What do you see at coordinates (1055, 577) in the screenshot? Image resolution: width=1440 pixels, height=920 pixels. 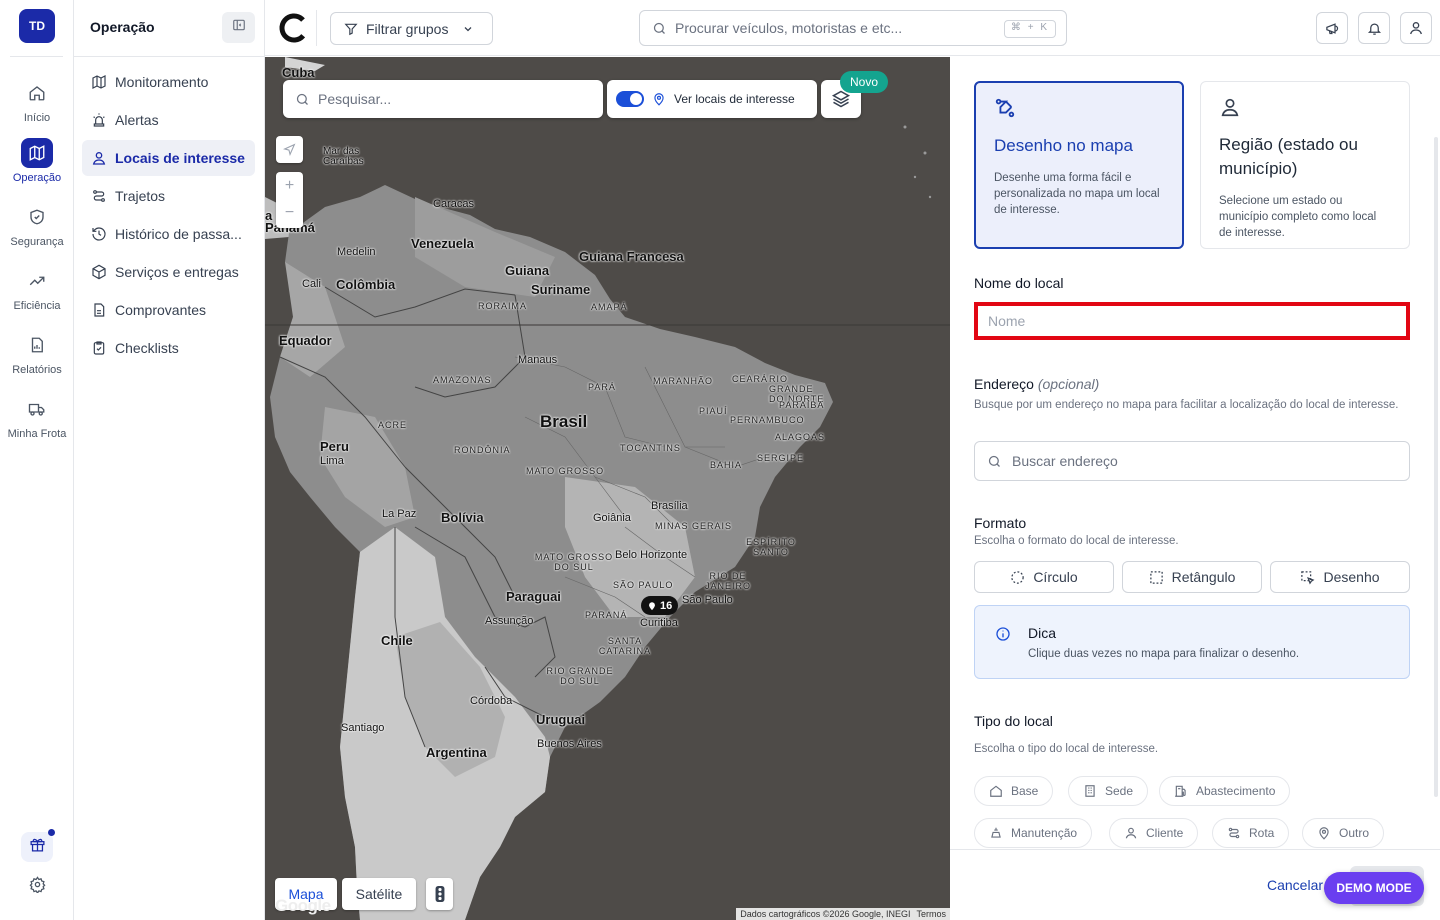 I see `format-label-text: Círculo` at bounding box center [1055, 577].